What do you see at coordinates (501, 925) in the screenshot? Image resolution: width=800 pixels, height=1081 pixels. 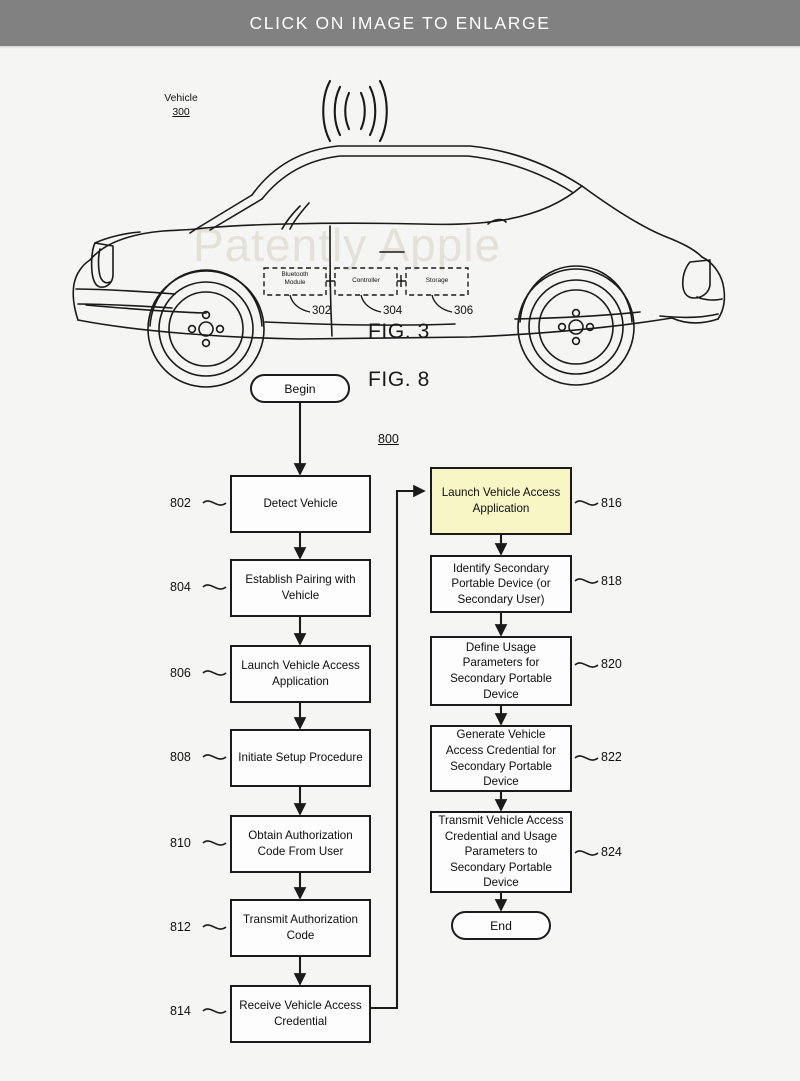 I see `flow-terminal-end: End` at bounding box center [501, 925].